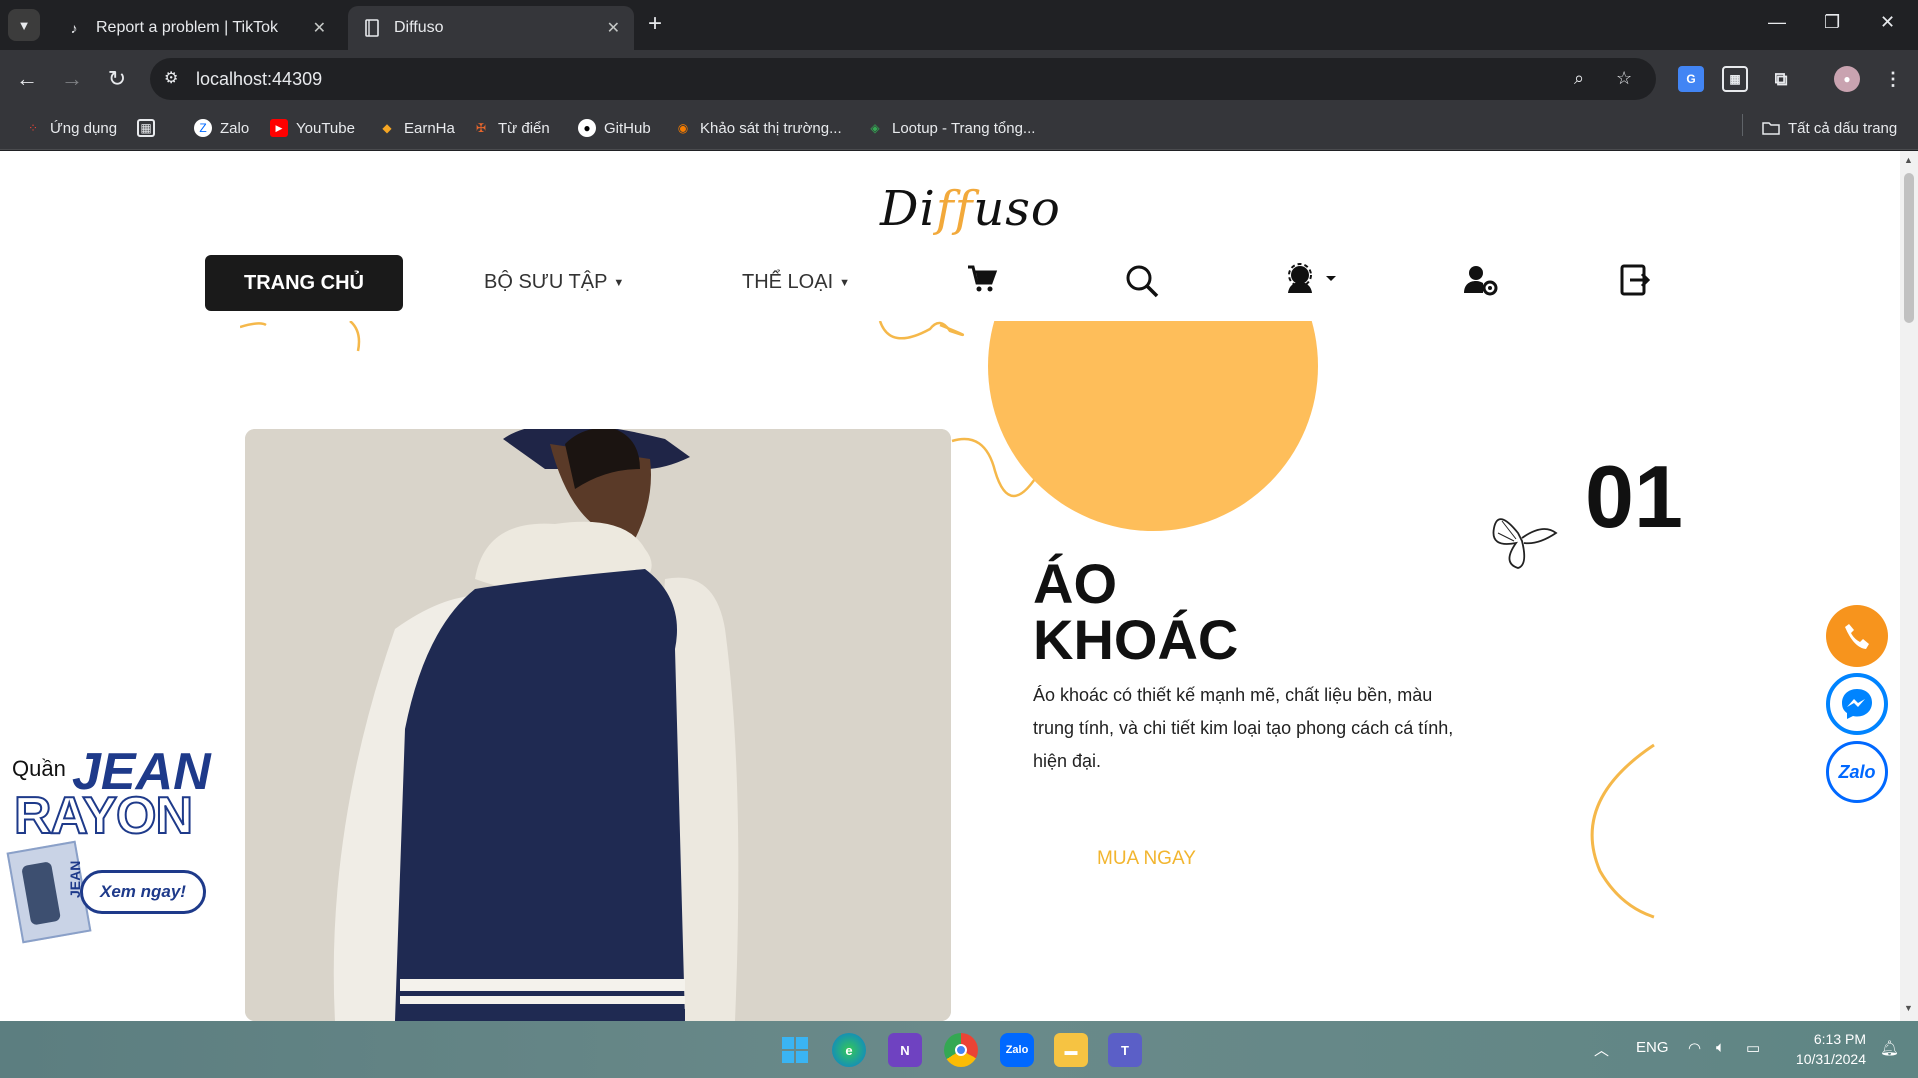  Describe the element at coordinates (1146, 859) in the screenshot. I see `buy-now-button: MUA NGAY` at that location.